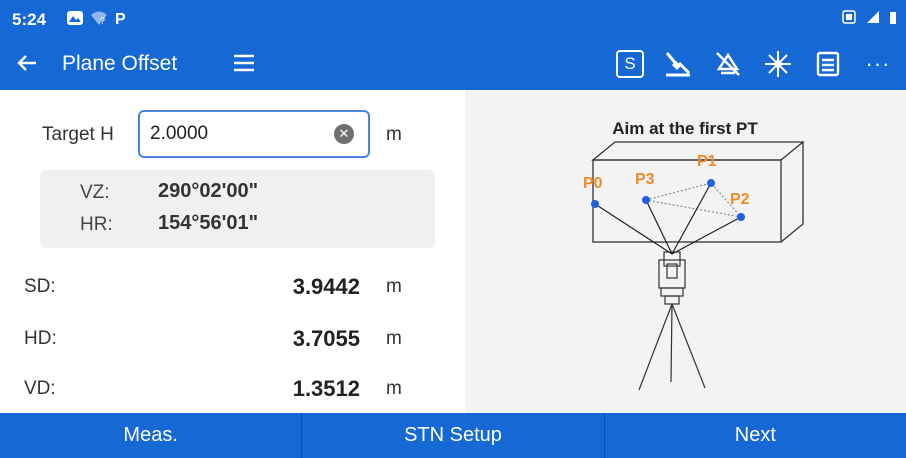 This screenshot has width=906, height=458. What do you see at coordinates (741, 217) in the screenshot?
I see `point-p2` at bounding box center [741, 217].